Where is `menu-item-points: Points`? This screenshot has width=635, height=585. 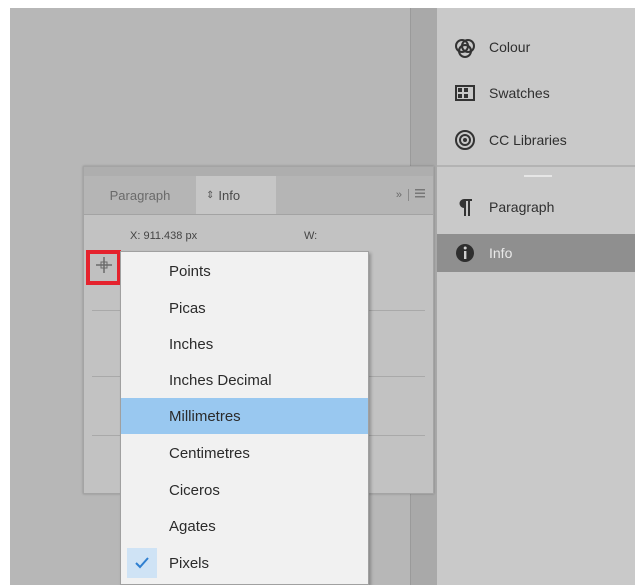
menu-item-points: Points is located at coordinates (244, 271).